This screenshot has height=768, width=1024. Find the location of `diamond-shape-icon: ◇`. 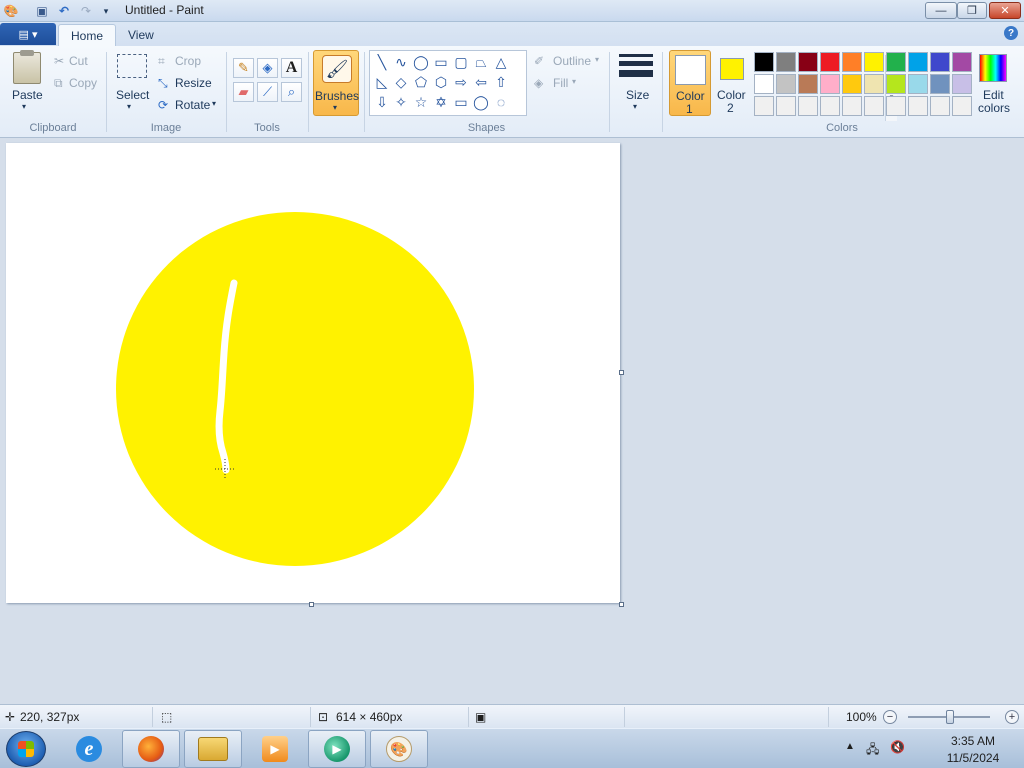

diamond-shape-icon: ◇ is located at coordinates (401, 82).